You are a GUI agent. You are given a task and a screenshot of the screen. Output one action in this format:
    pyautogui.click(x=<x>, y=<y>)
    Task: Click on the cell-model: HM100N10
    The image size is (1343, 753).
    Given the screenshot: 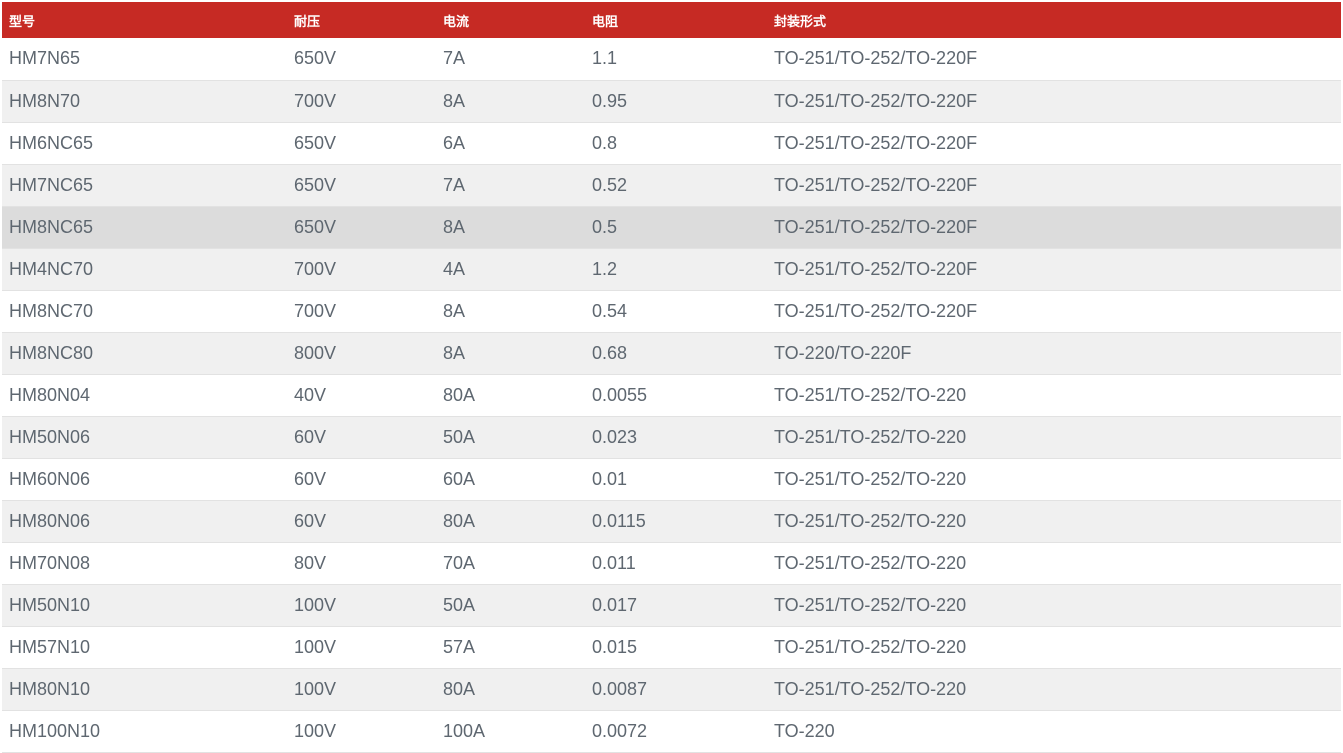 What is the action you would take?
    pyautogui.click(x=55, y=730)
    